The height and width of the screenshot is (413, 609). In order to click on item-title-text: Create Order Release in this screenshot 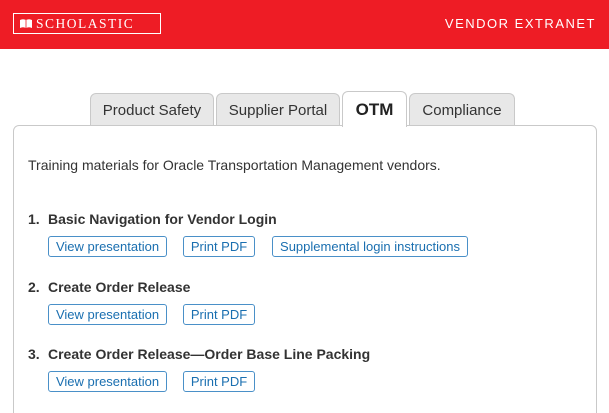, I will do `click(119, 287)`.